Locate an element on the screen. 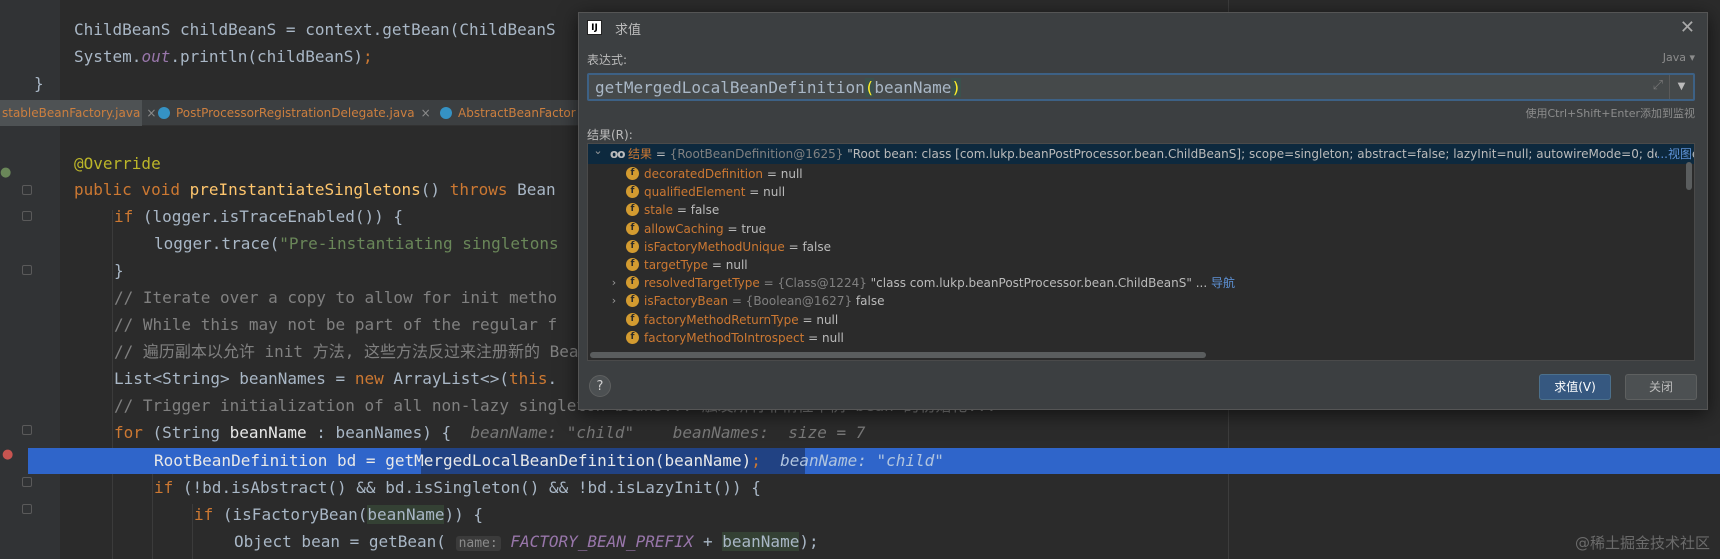  intellij-logo-icon: IJ is located at coordinates (594, 27).